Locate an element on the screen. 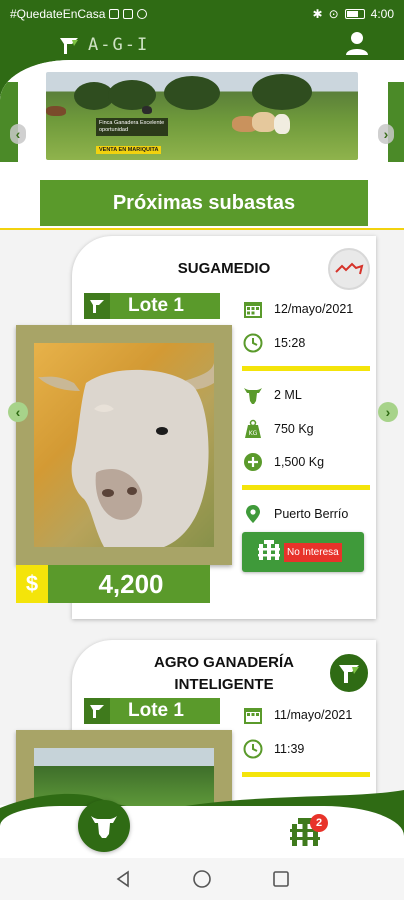  android-nav-bar is located at coordinates (202, 879).